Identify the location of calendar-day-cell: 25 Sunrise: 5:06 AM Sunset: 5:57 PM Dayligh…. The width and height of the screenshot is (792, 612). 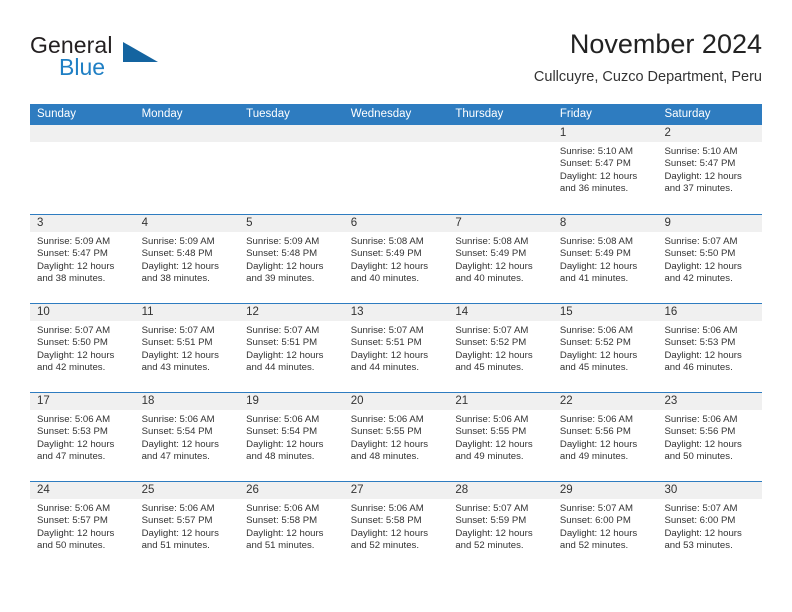
(187, 526).